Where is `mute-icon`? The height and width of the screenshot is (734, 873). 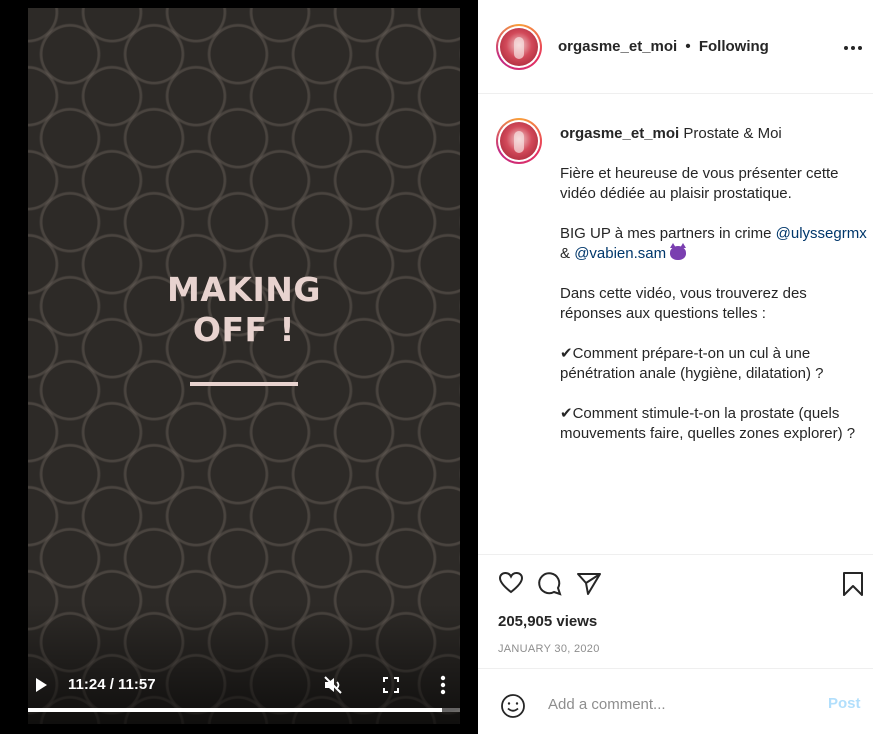 mute-icon is located at coordinates (333, 687).